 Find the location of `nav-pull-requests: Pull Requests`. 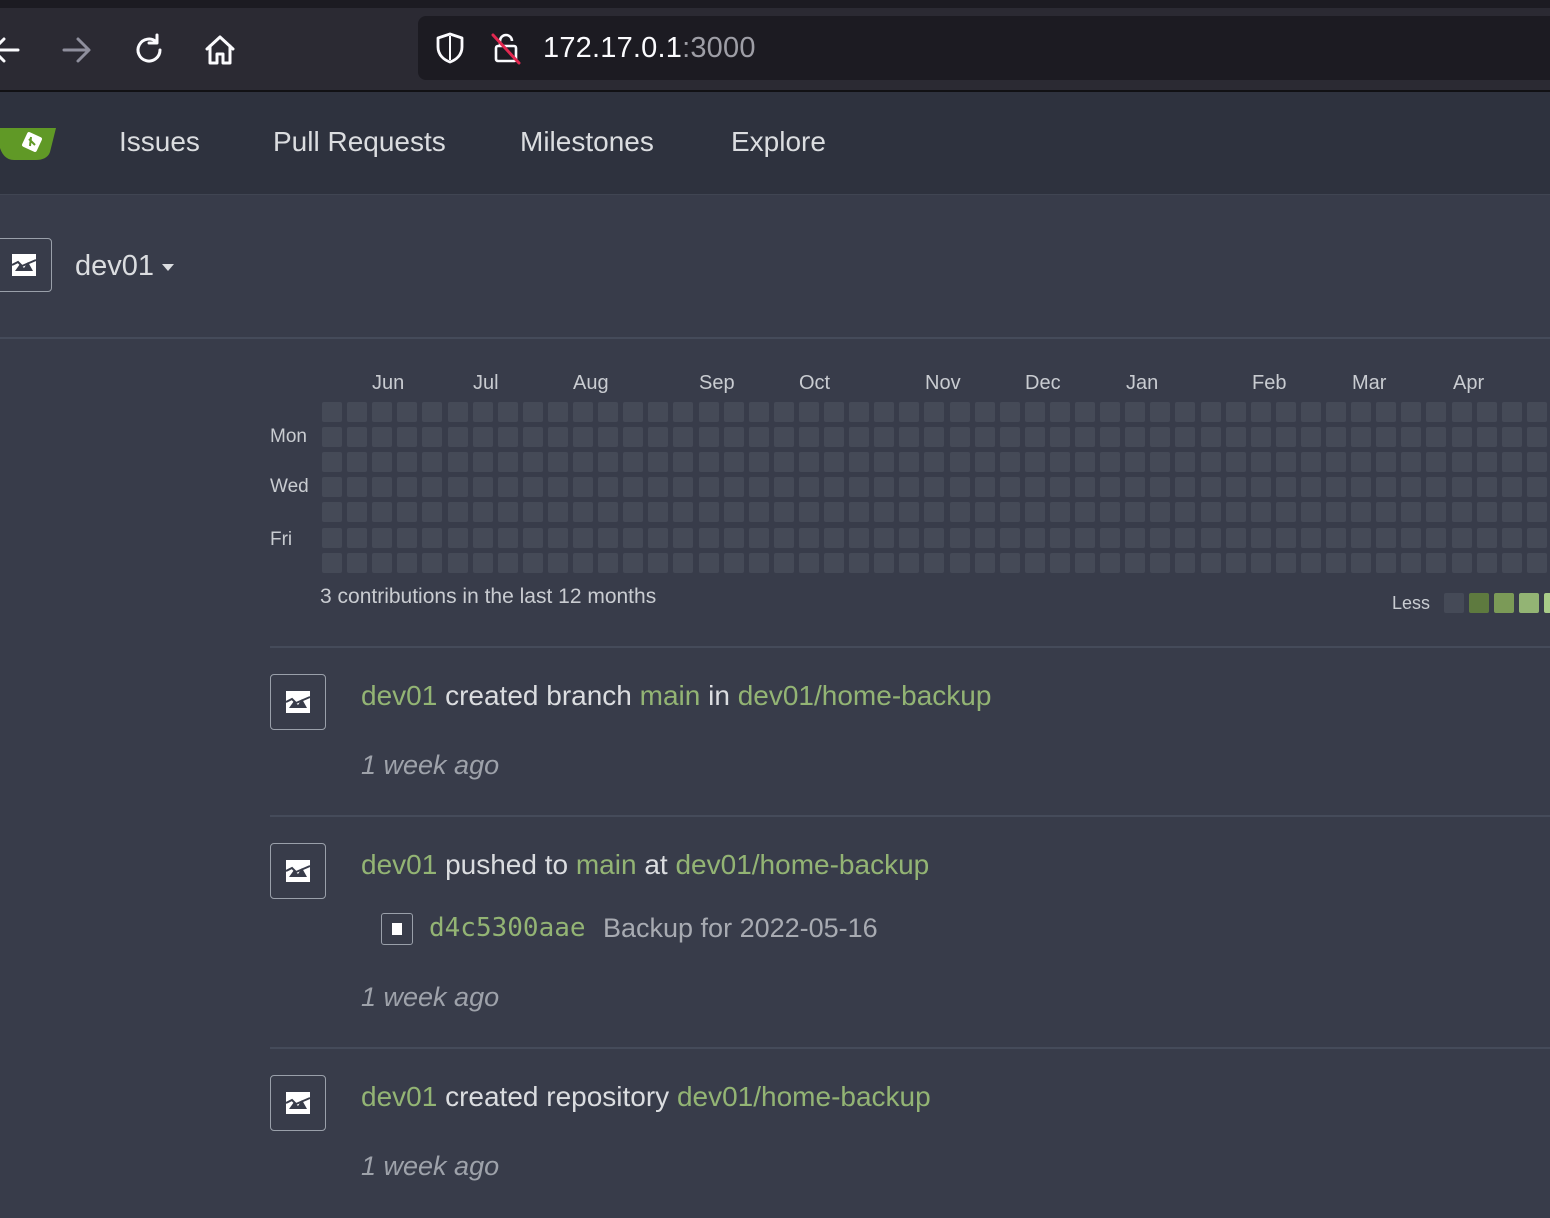

nav-pull-requests: Pull Requests is located at coordinates (359, 142).